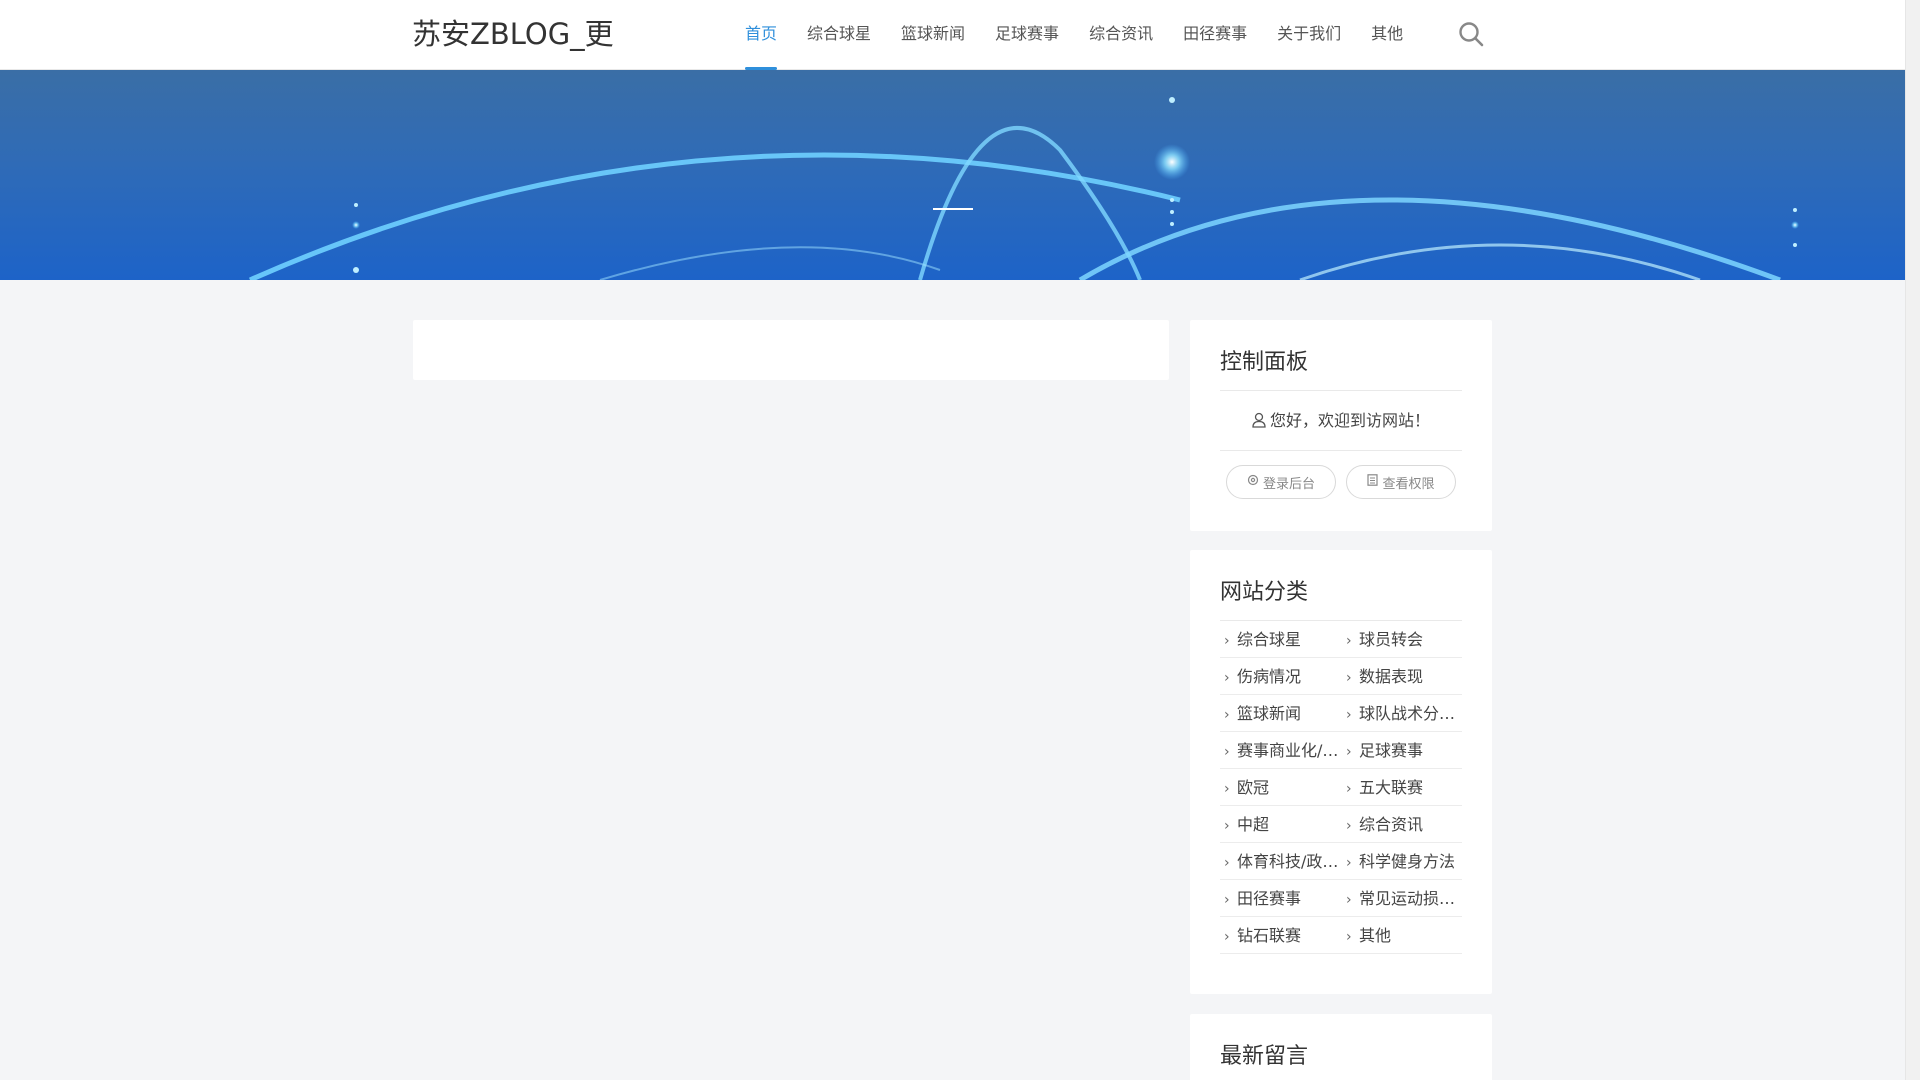 The image size is (1920, 1080). I want to click on category-item: › 足球赛事, so click(1402, 750).